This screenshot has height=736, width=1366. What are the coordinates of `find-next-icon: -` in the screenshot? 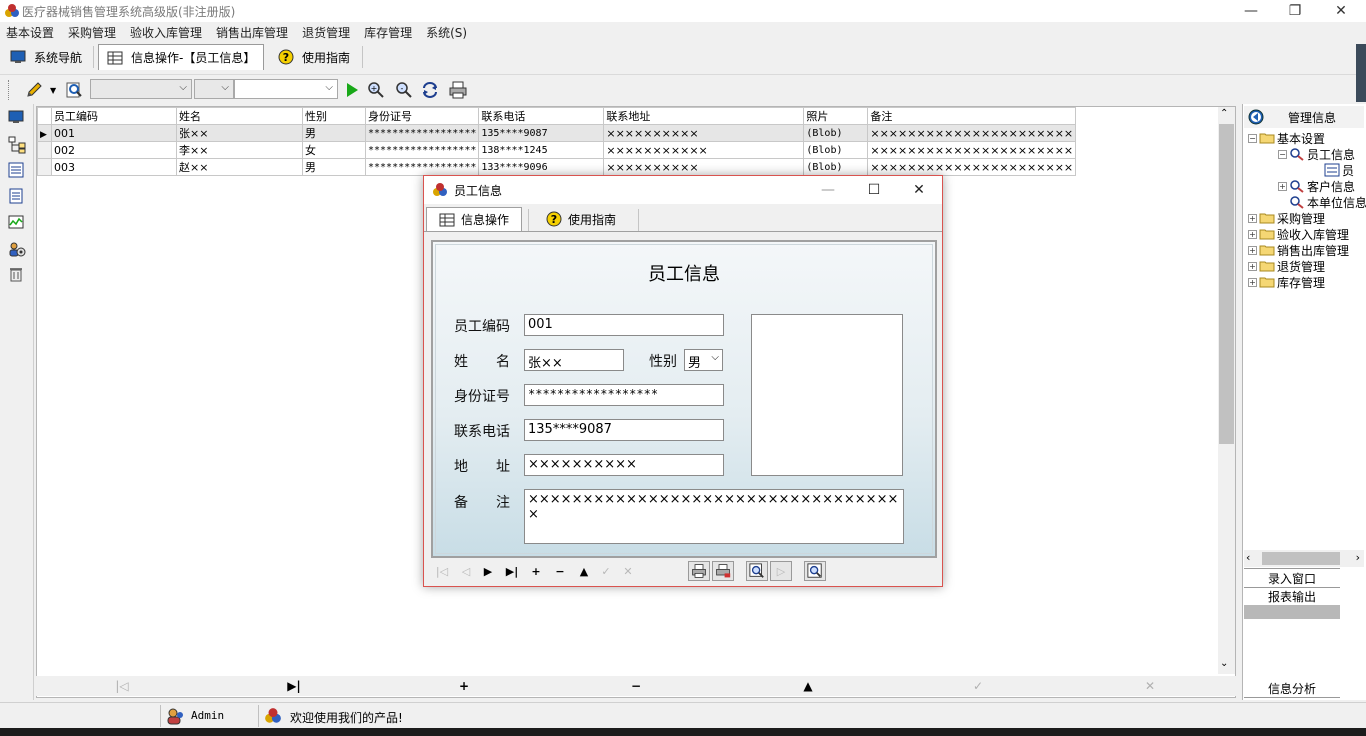 It's located at (404, 90).